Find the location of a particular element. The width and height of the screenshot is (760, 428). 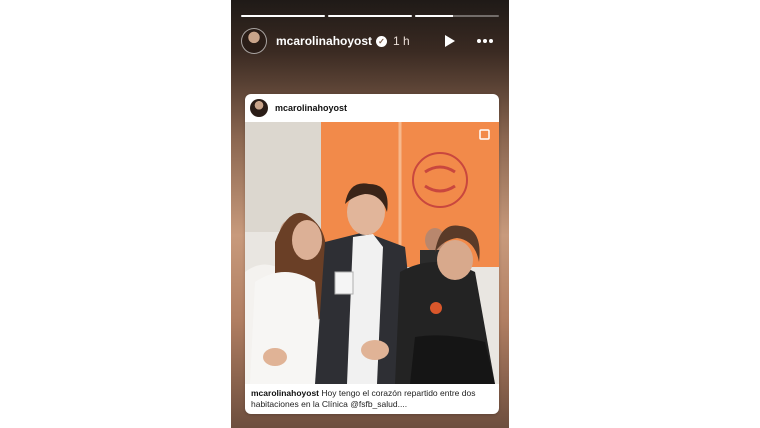

story-header: mcarolinahoyost ✓ 1 h is located at coordinates (370, 41).